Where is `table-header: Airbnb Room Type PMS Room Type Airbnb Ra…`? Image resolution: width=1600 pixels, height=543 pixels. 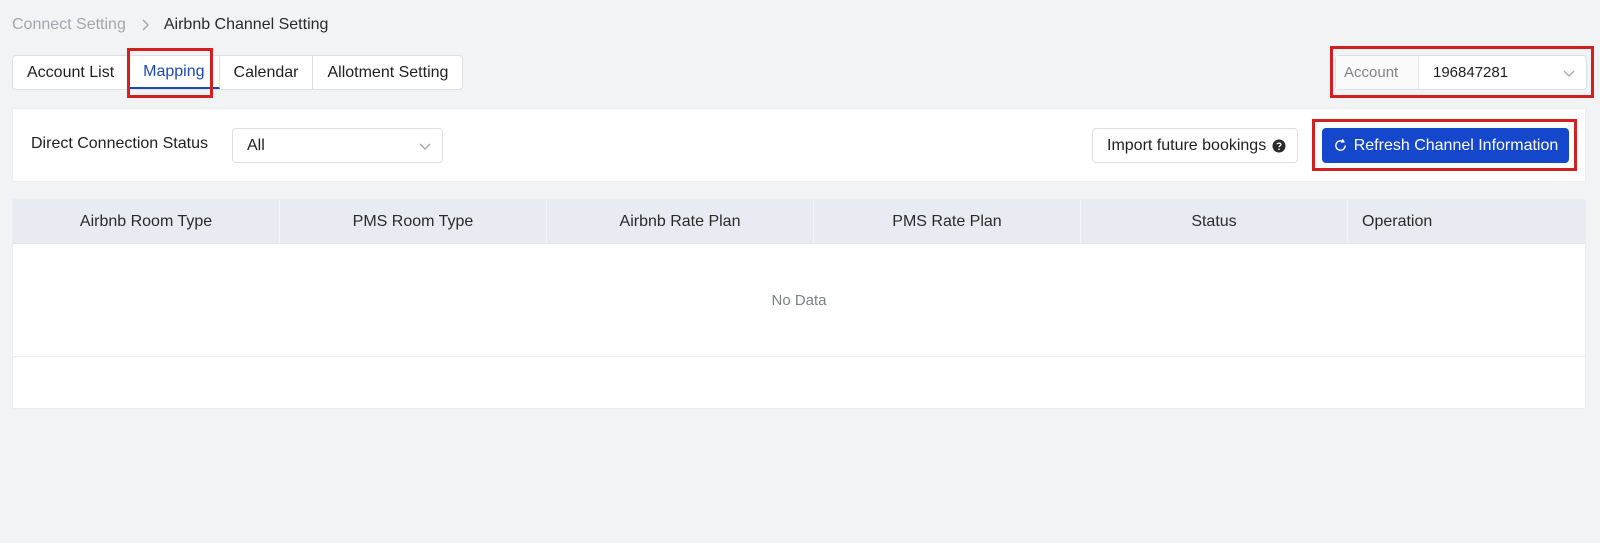 table-header: Airbnb Room Type PMS Room Type Airbnb Ra… is located at coordinates (799, 222).